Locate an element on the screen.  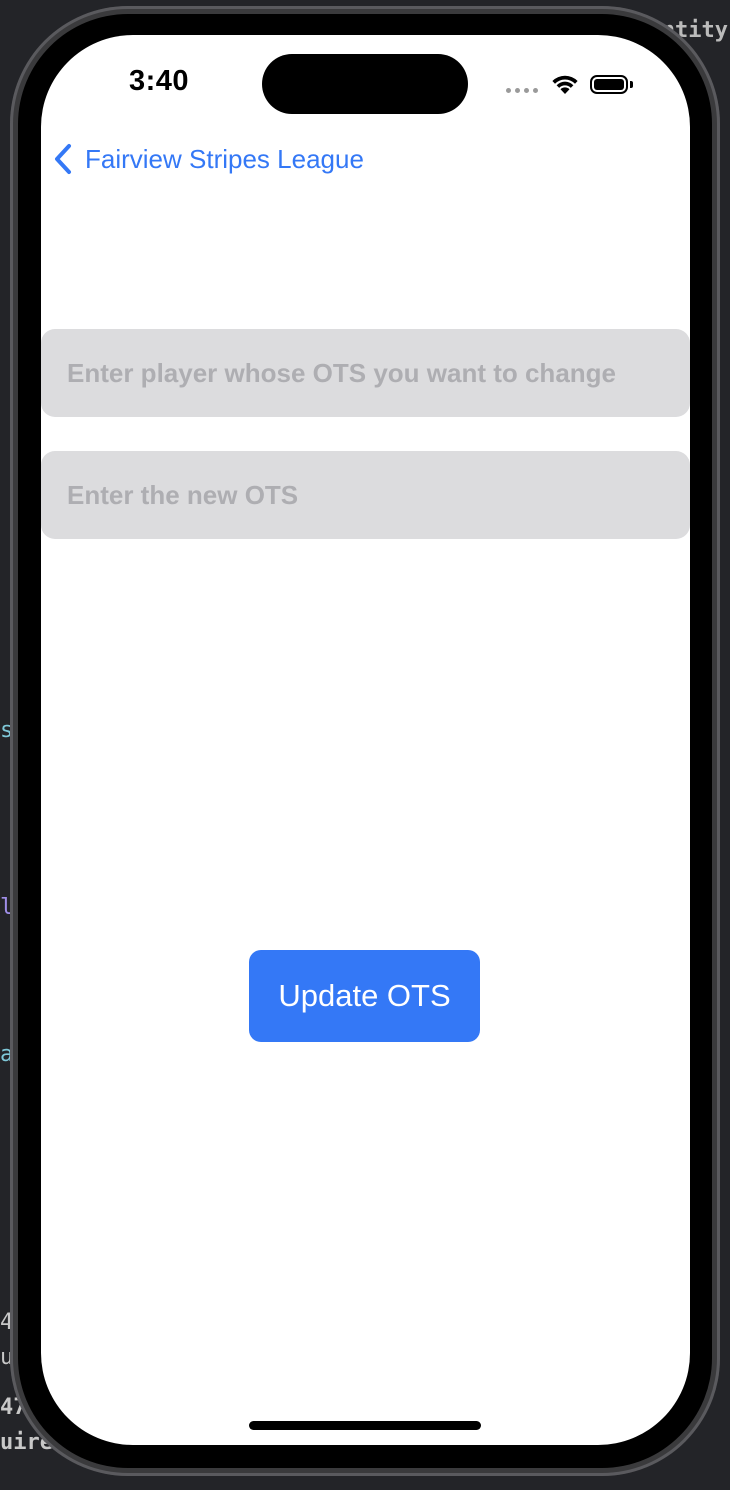
status-icons is located at coordinates (569, 84).